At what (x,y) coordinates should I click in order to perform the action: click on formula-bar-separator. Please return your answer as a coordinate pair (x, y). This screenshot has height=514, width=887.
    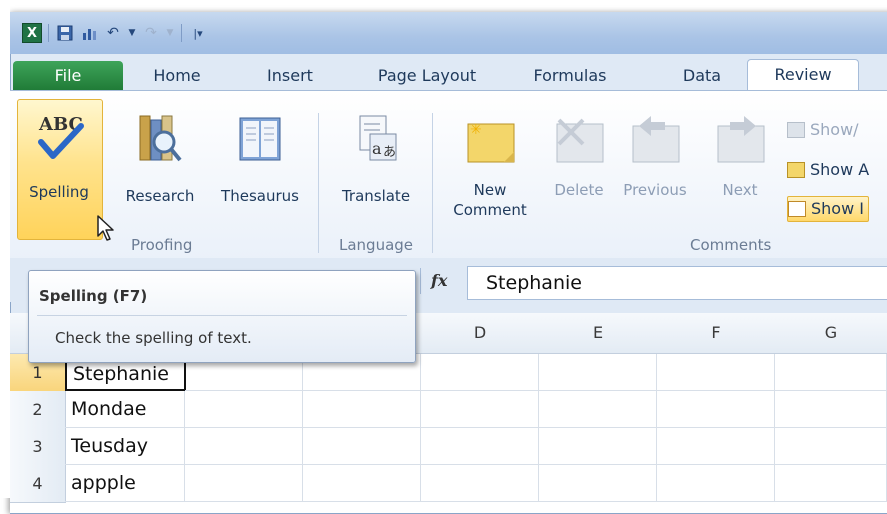
    Looking at the image, I should click on (420, 281).